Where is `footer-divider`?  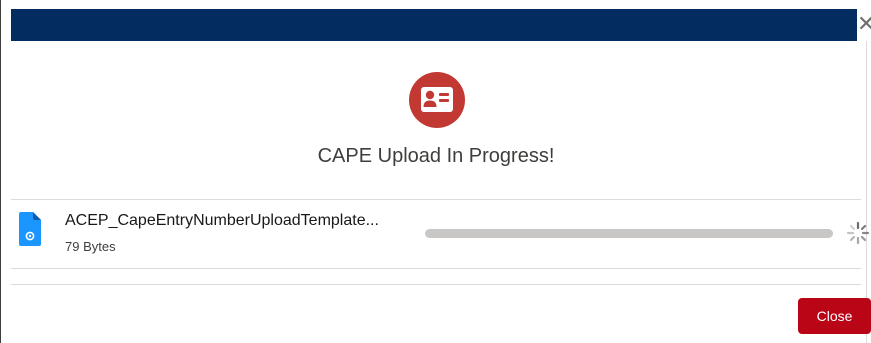 footer-divider is located at coordinates (436, 284).